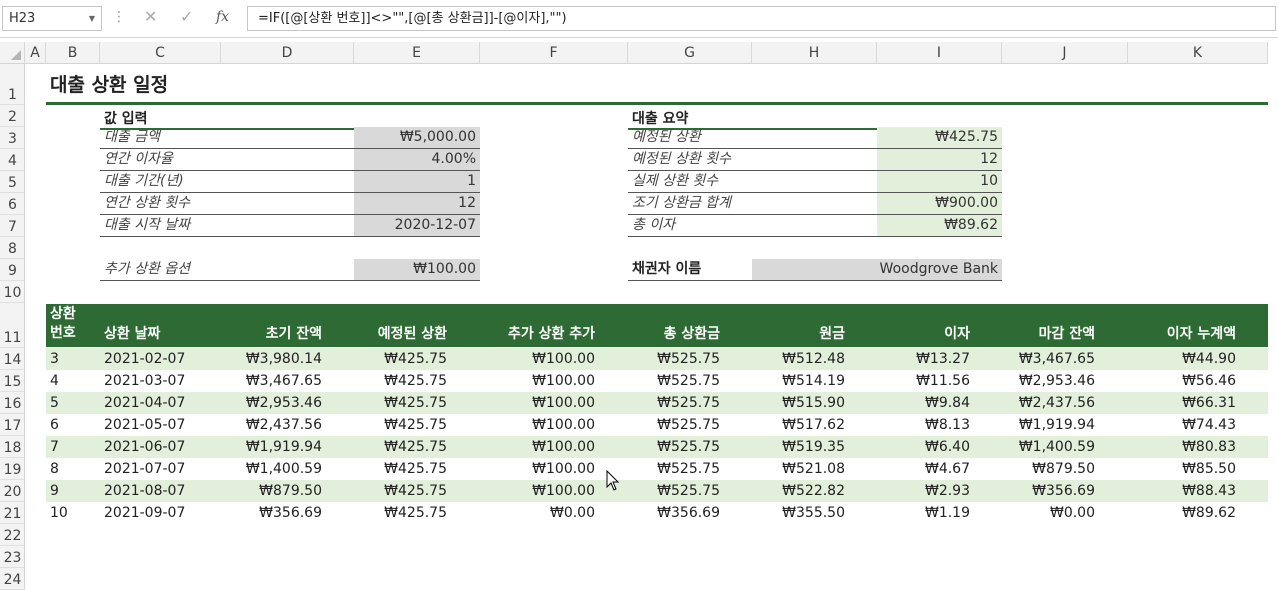 The width and height of the screenshot is (1278, 590). I want to click on table-cell: 9, so click(54, 491).